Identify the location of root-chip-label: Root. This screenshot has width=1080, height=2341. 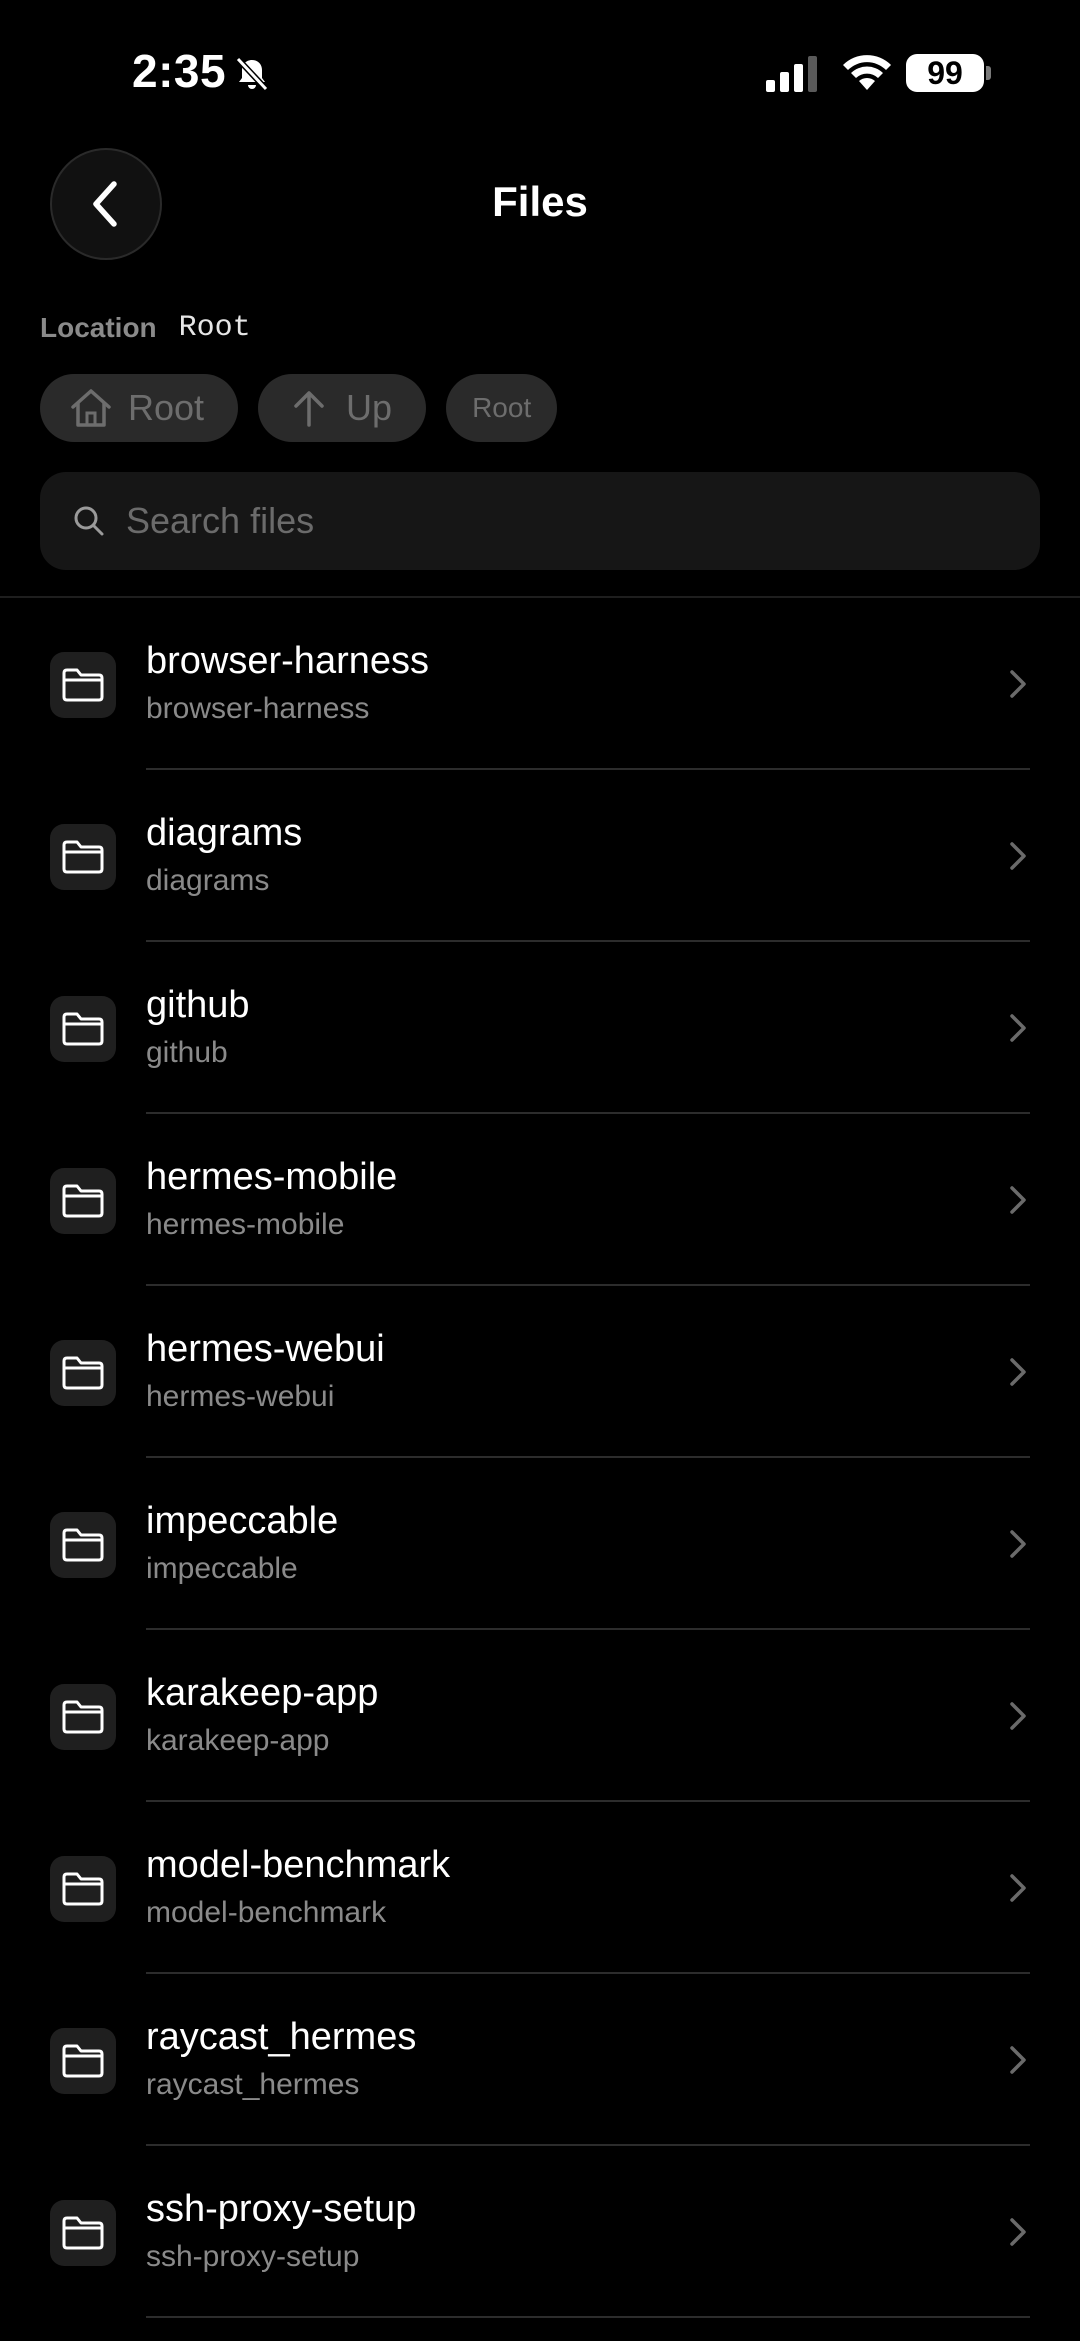
(166, 407).